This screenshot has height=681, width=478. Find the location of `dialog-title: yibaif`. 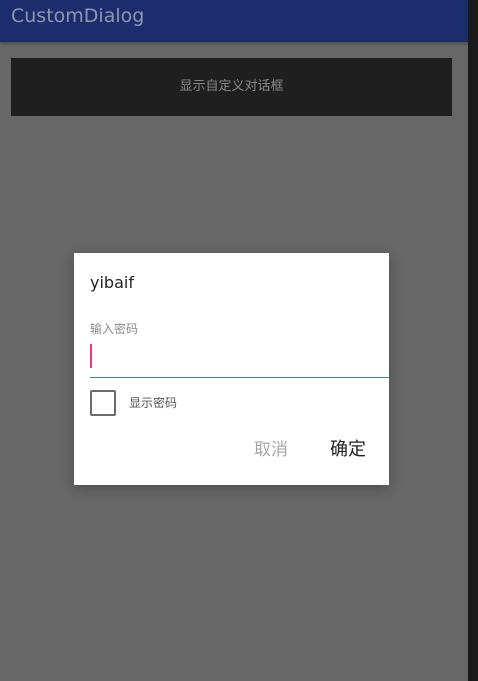

dialog-title: yibaif is located at coordinates (112, 282).